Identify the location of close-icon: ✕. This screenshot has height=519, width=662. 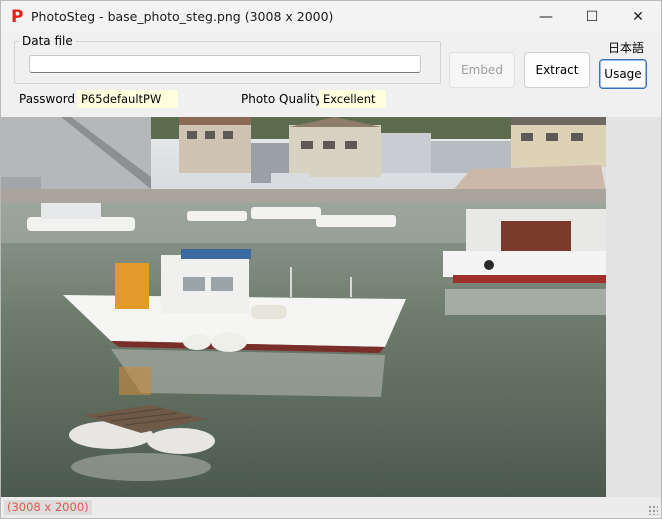
(638, 16).